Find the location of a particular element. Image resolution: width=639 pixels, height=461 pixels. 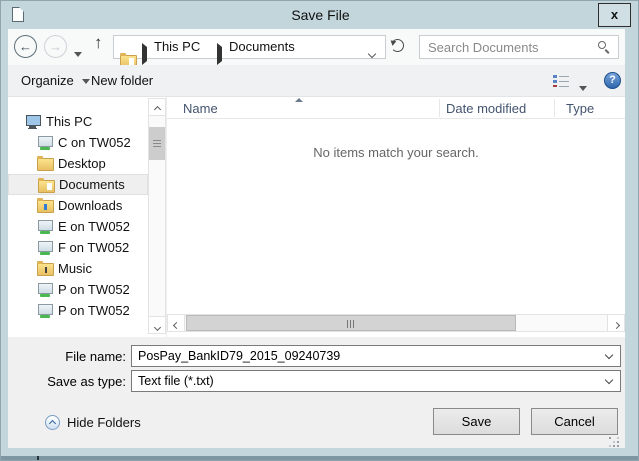

column-header-name: Name is located at coordinates (200, 108).